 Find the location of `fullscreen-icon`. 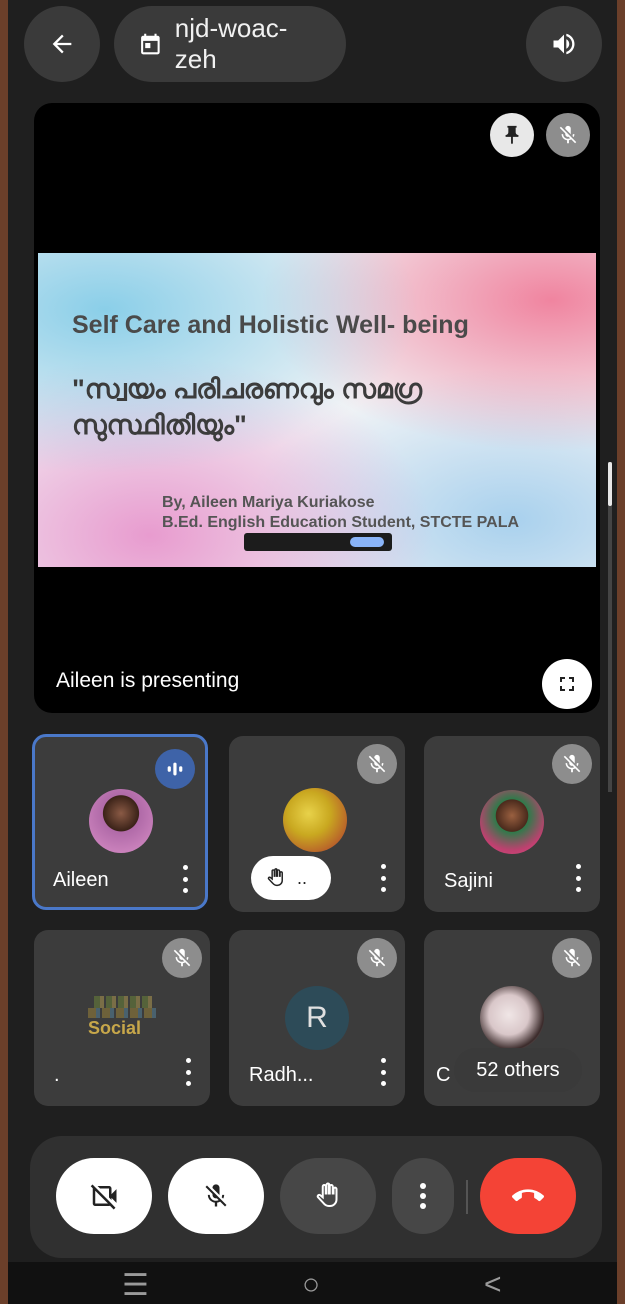

fullscreen-icon is located at coordinates (567, 684).